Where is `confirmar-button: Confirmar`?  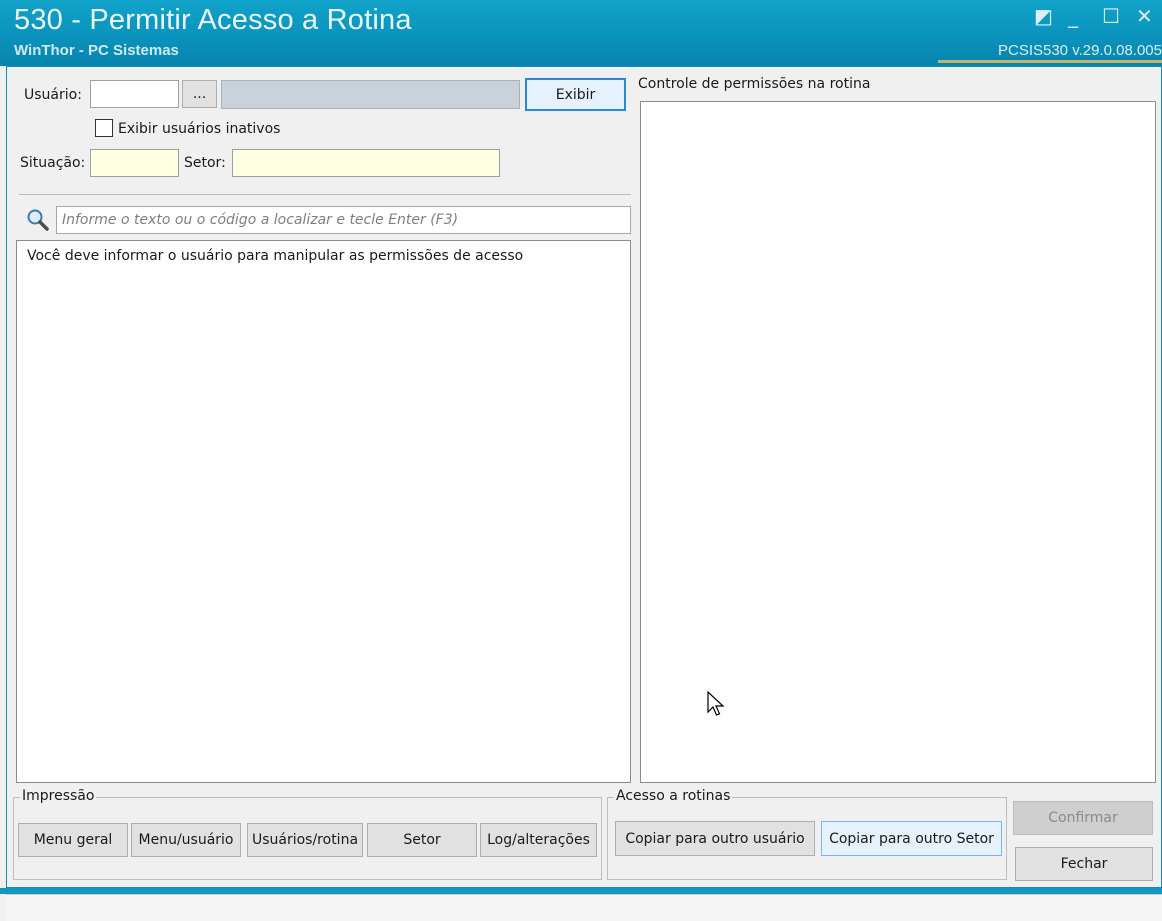
confirmar-button: Confirmar is located at coordinates (1083, 818).